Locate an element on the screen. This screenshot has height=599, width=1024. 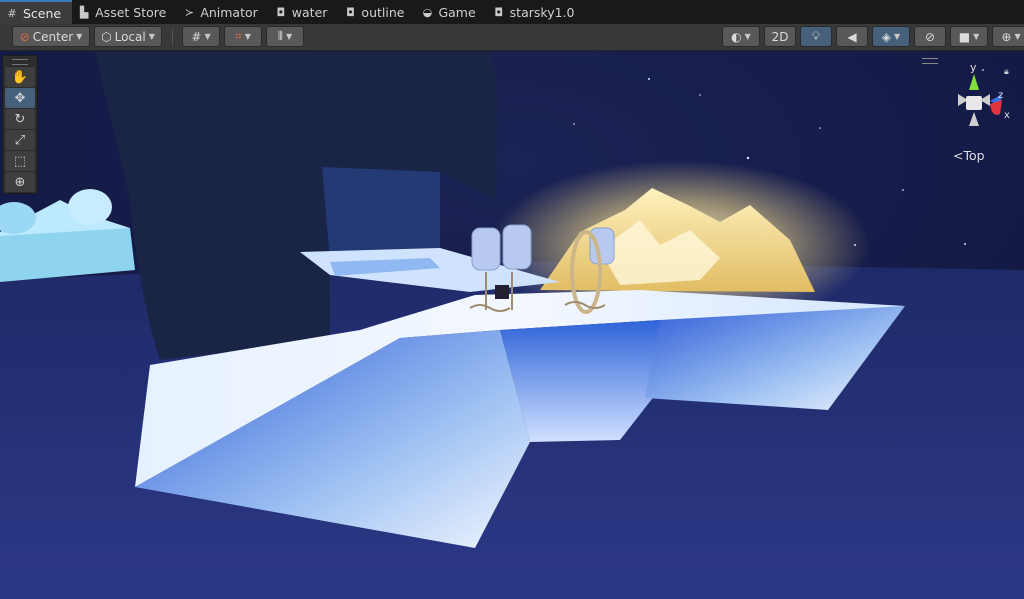
gizmo-axis-y-label: y is located at coordinates (973, 67).